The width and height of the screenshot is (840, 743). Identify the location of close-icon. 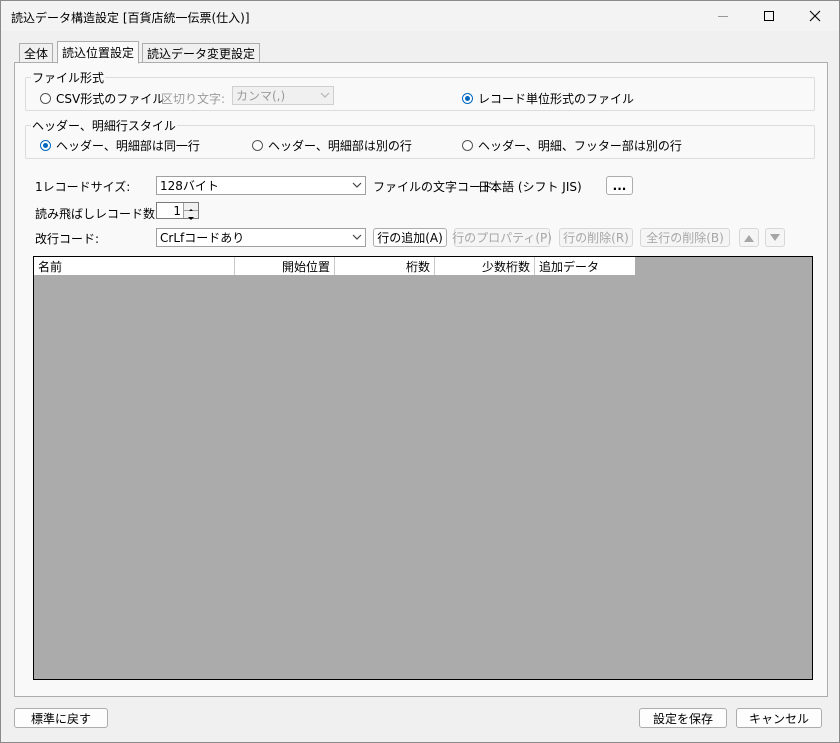
(815, 15).